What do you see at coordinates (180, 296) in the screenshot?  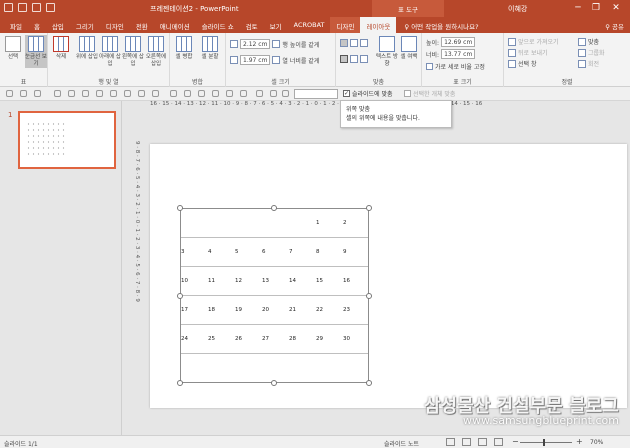 I see `resize-handle-left` at bounding box center [180, 296].